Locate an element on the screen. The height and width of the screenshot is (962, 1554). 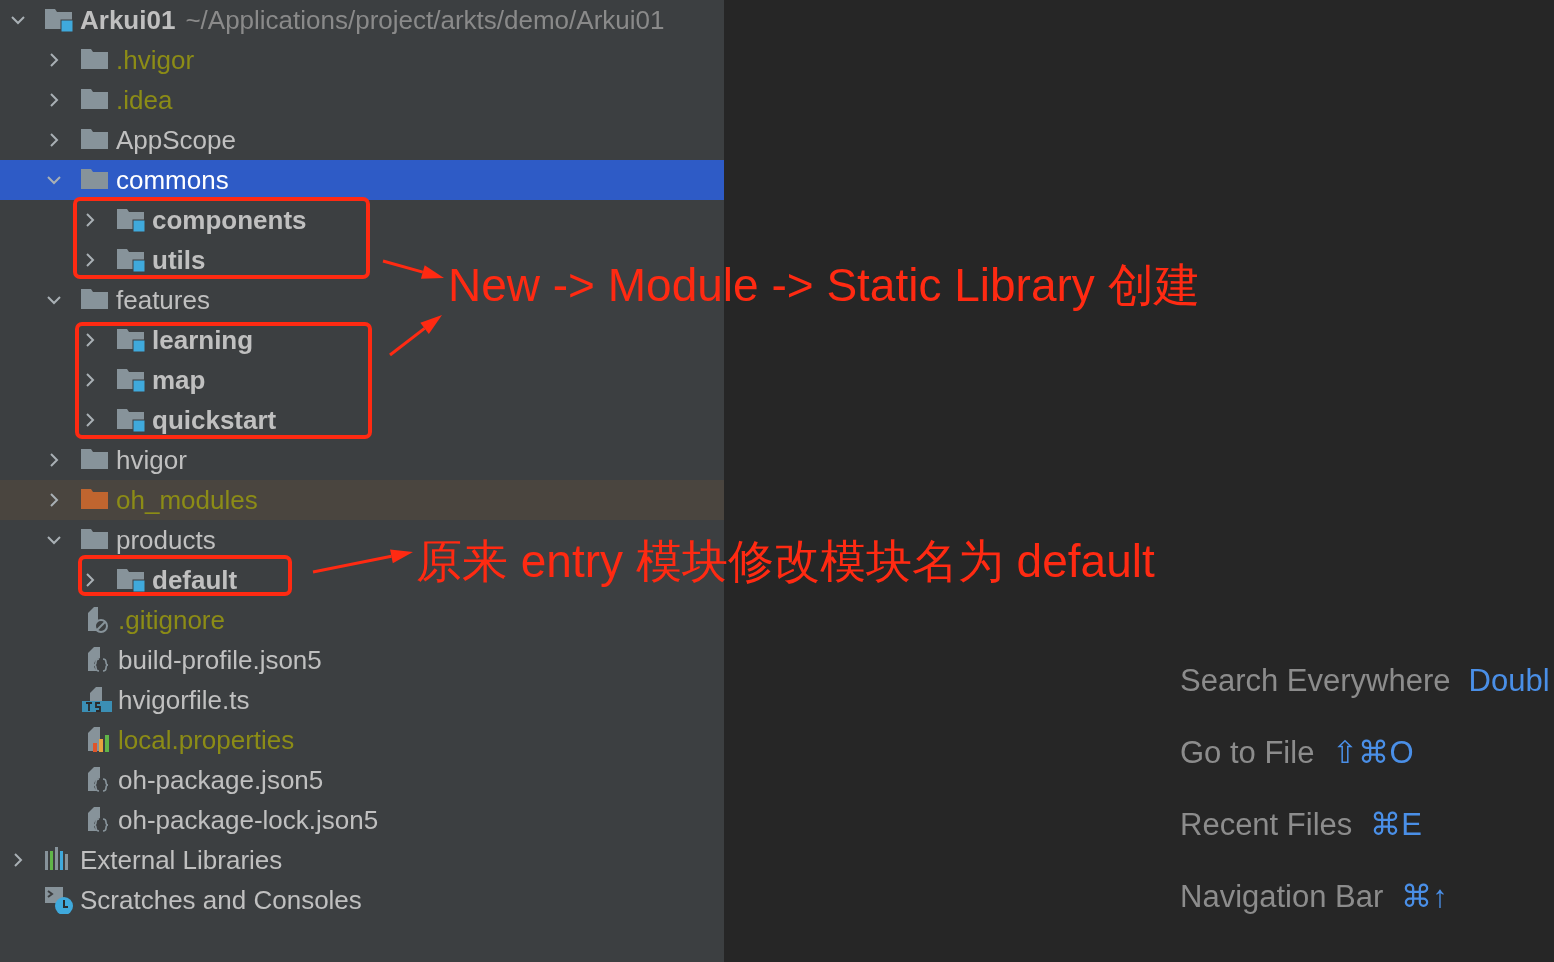
tree-item: hvigorfile.ts is located at coordinates (184, 700).